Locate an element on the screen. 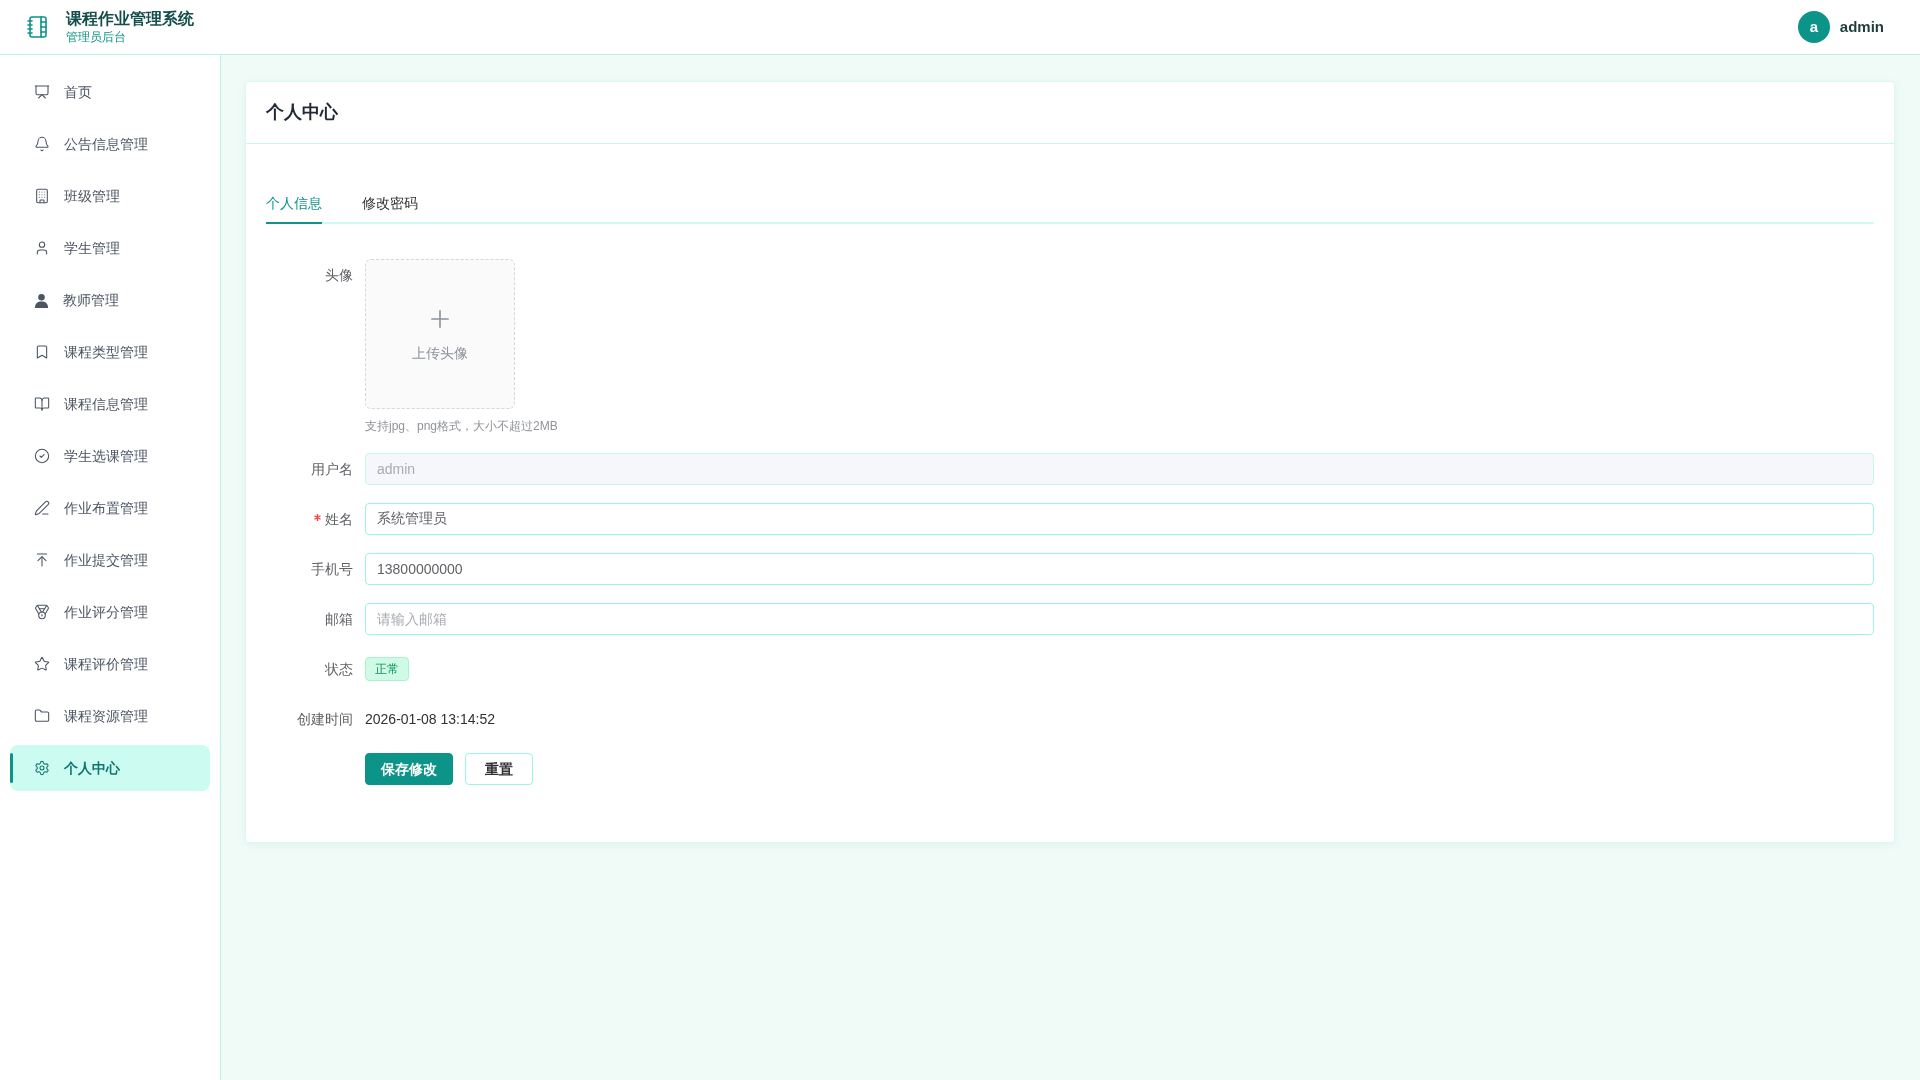 This screenshot has height=1080, width=1920. sidebar-item: 作业提交管理 is located at coordinates (110, 560).